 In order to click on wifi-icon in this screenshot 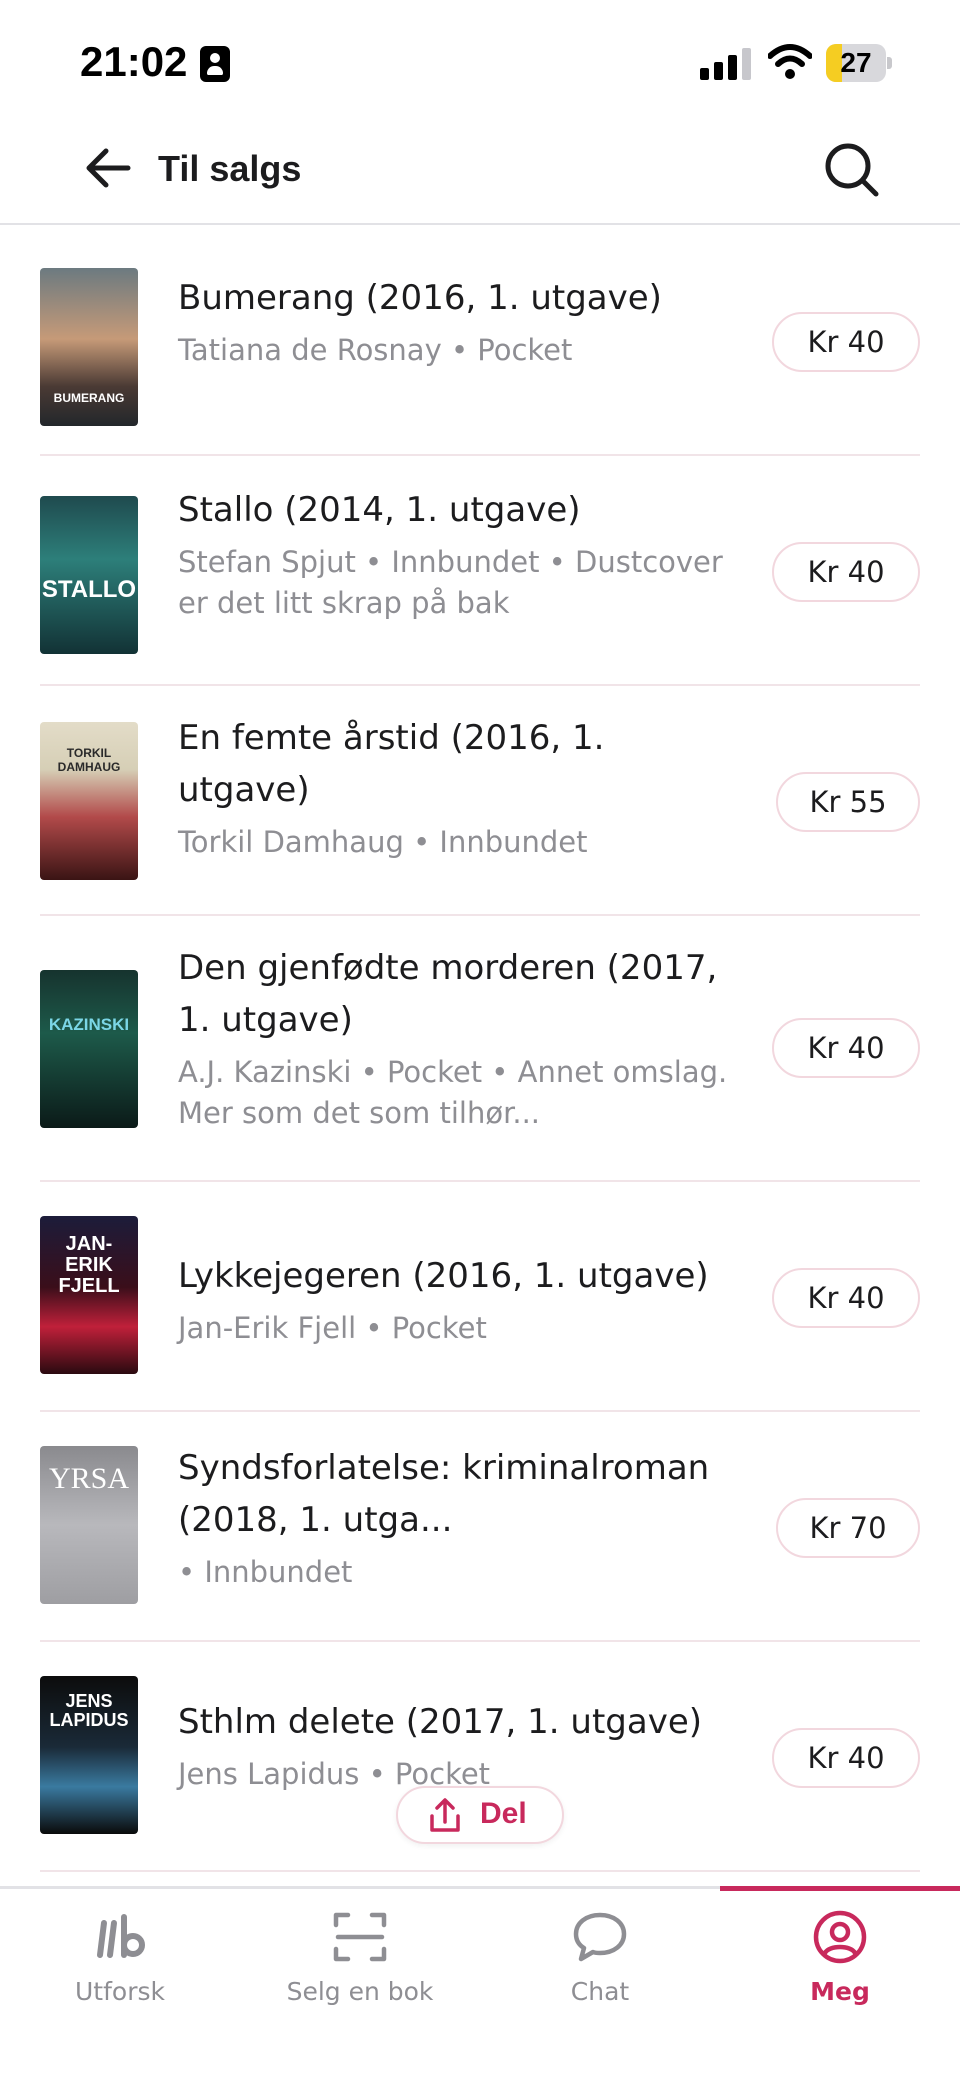, I will do `click(790, 61)`.